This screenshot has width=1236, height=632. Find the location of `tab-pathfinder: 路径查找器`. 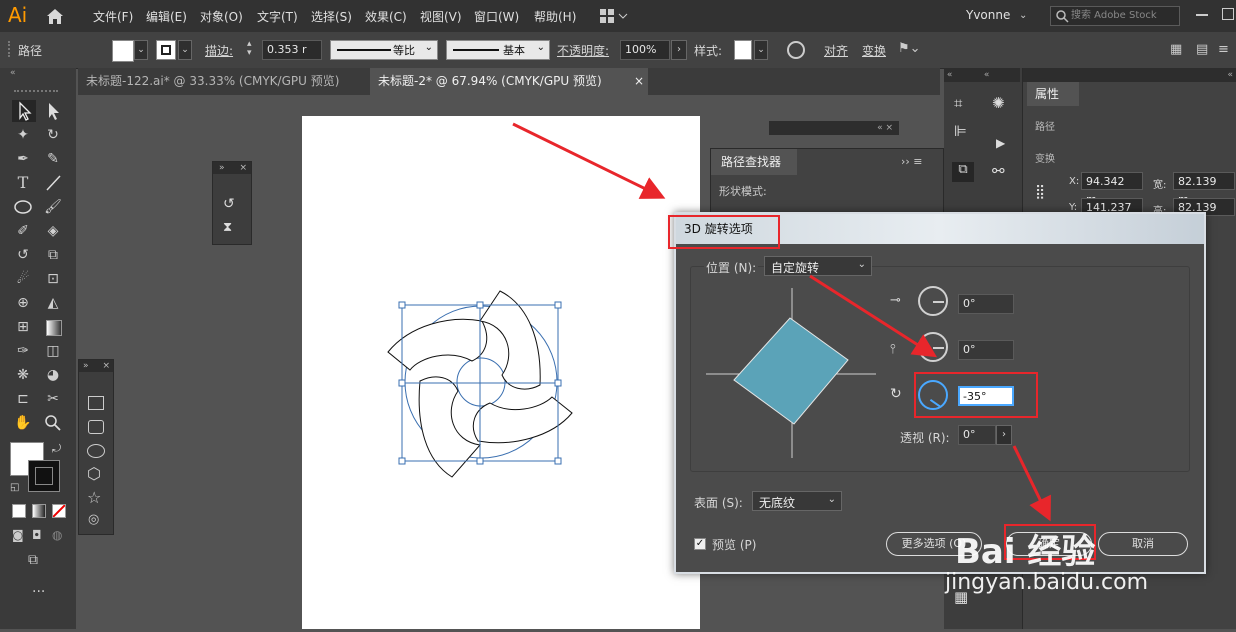

tab-pathfinder: 路径查找器 is located at coordinates (754, 162).